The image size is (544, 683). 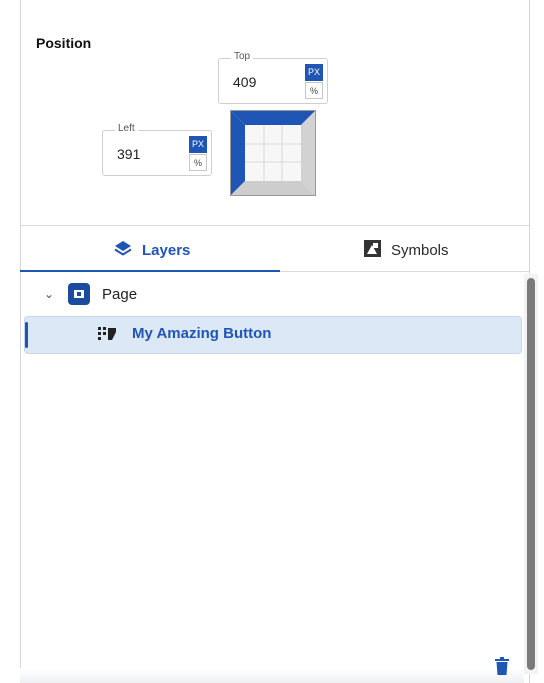 What do you see at coordinates (502, 668) in the screenshot?
I see `trash-icon` at bounding box center [502, 668].